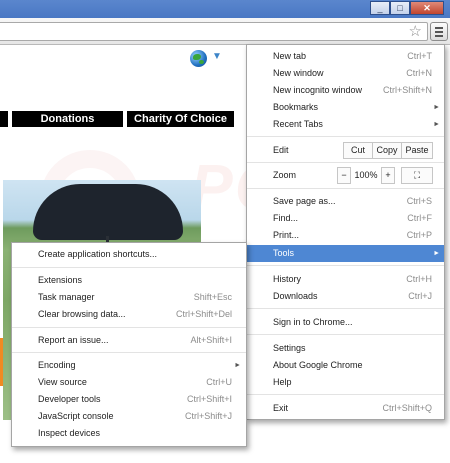  I want to click on umbrella-image, so click(108, 212).